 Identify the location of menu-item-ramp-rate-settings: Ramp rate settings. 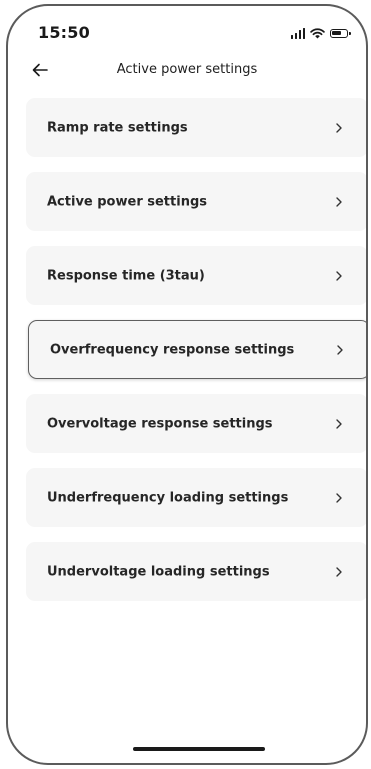
(196, 127).